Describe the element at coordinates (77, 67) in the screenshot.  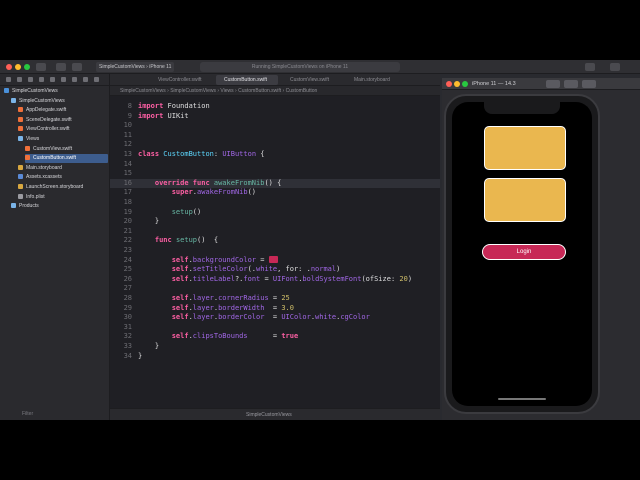
I see `stop-icon` at that location.